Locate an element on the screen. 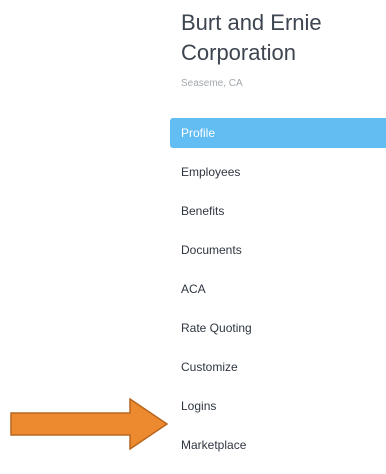 The height and width of the screenshot is (474, 386). nav-item-benefits: Benefits is located at coordinates (278, 211).